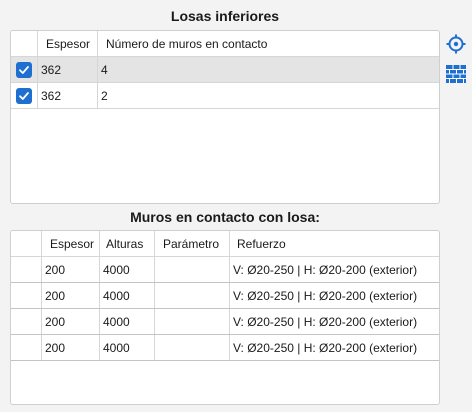 The height and width of the screenshot is (412, 472). What do you see at coordinates (127, 243) in the screenshot?
I see `header-alturas: Alturas` at bounding box center [127, 243].